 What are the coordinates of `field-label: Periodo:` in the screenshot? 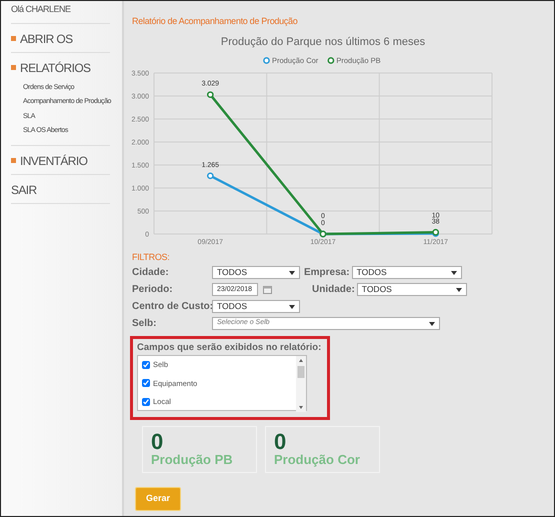 It's located at (153, 290).